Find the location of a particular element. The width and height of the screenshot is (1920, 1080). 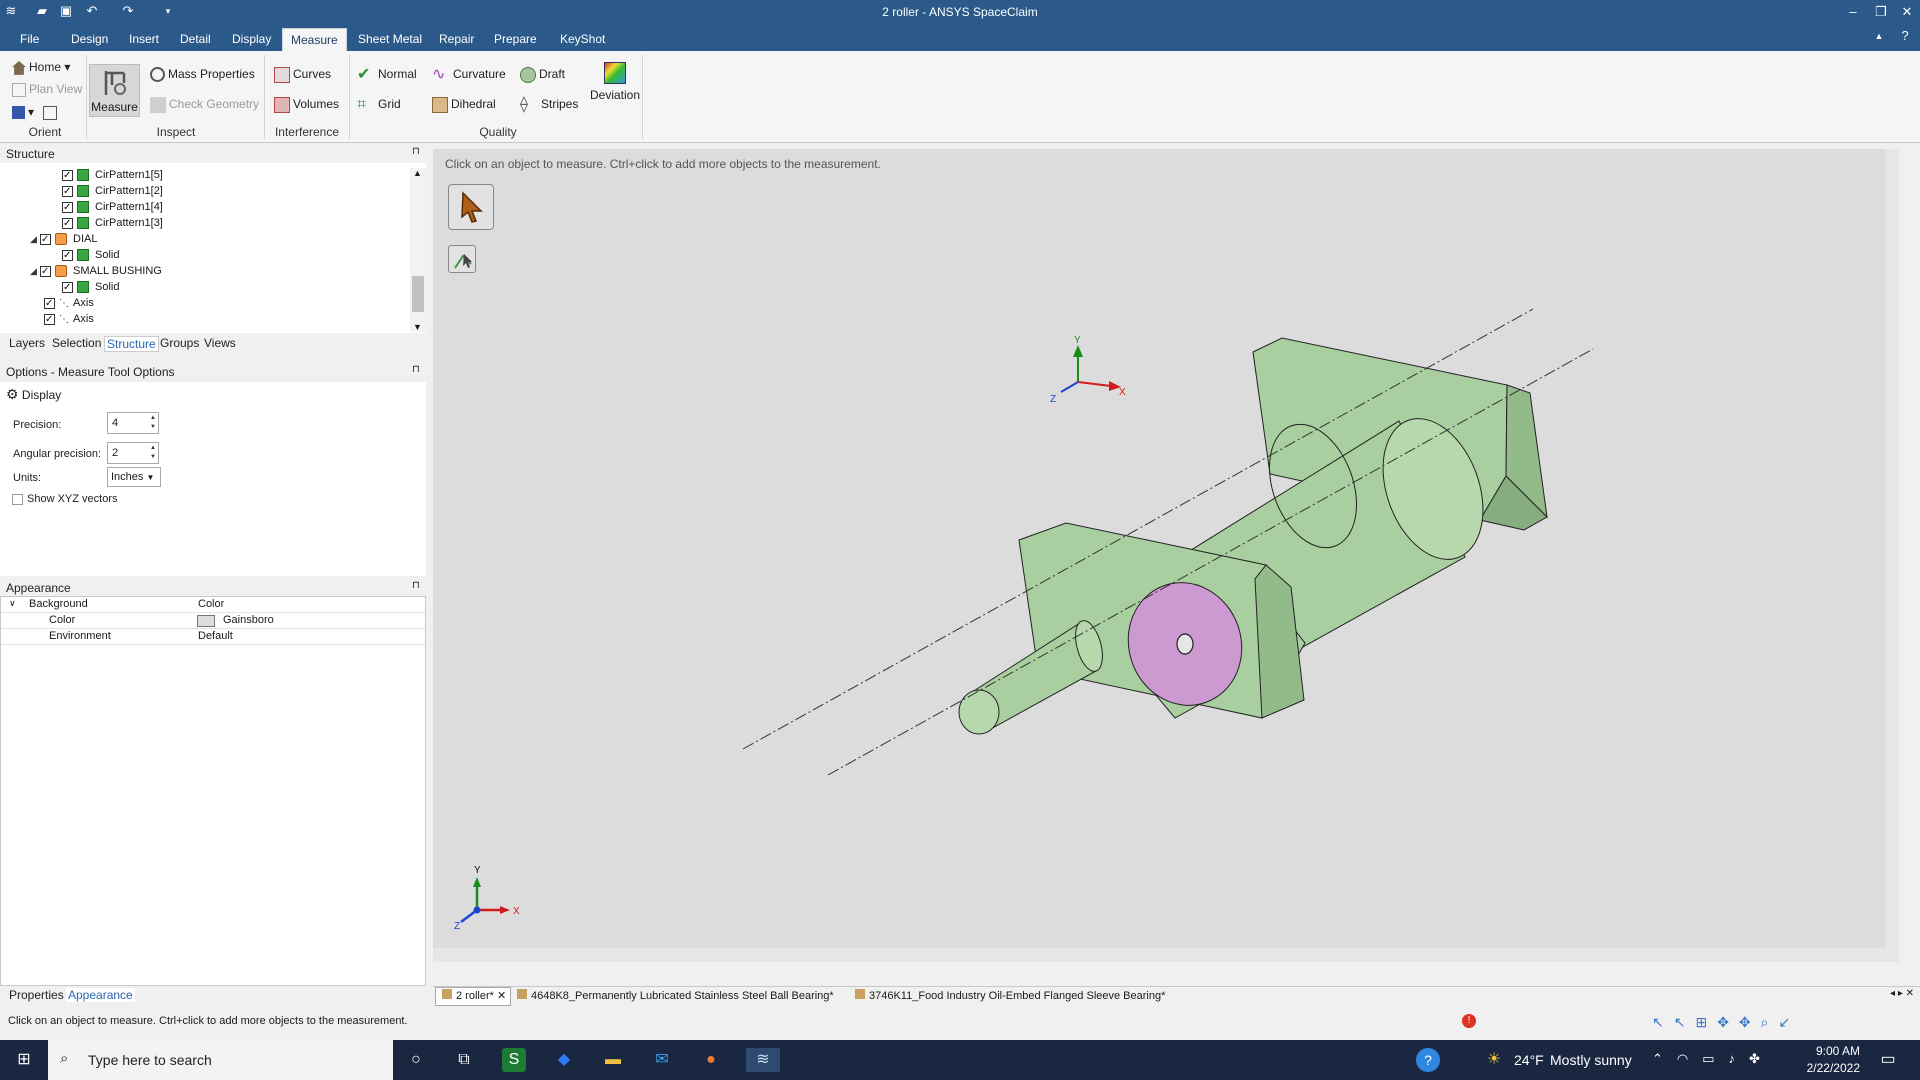

check-geometry-button: Check Geometry is located at coordinates (204, 104).